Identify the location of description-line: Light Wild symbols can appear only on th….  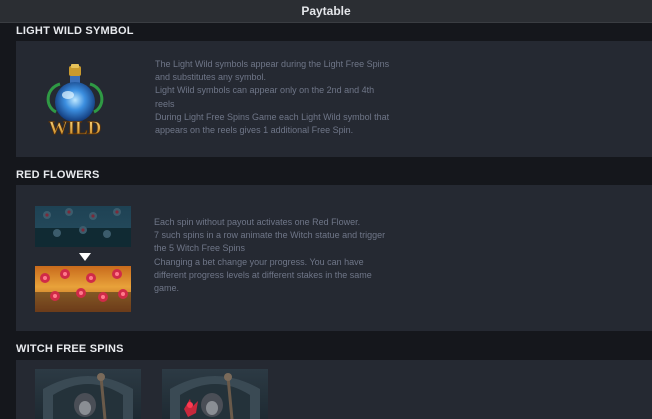
(265, 90).